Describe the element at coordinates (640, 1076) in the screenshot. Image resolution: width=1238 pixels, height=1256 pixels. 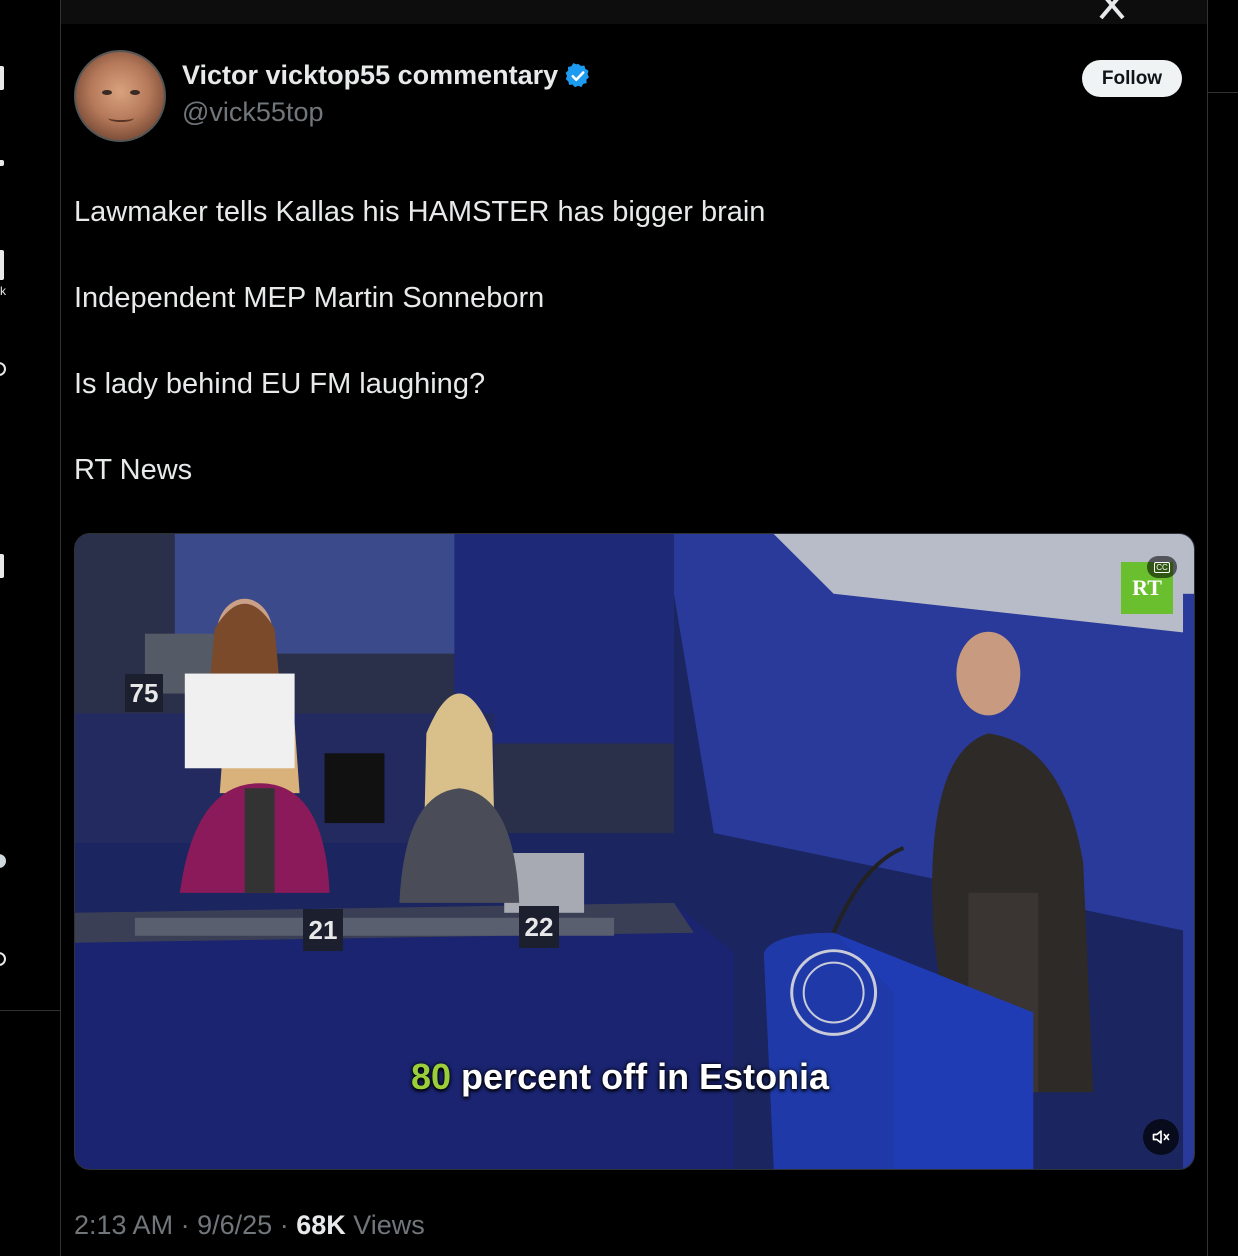
I see `caption-text: percent off in Estonia` at that location.